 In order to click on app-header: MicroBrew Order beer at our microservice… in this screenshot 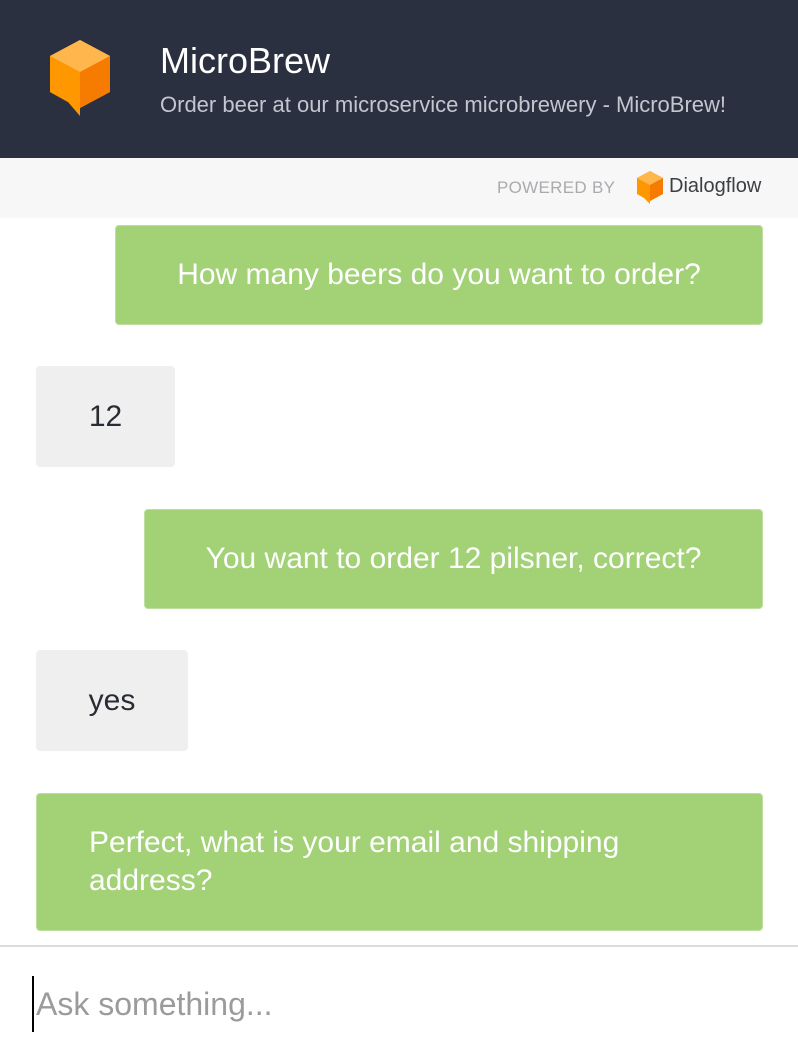, I will do `click(399, 79)`.